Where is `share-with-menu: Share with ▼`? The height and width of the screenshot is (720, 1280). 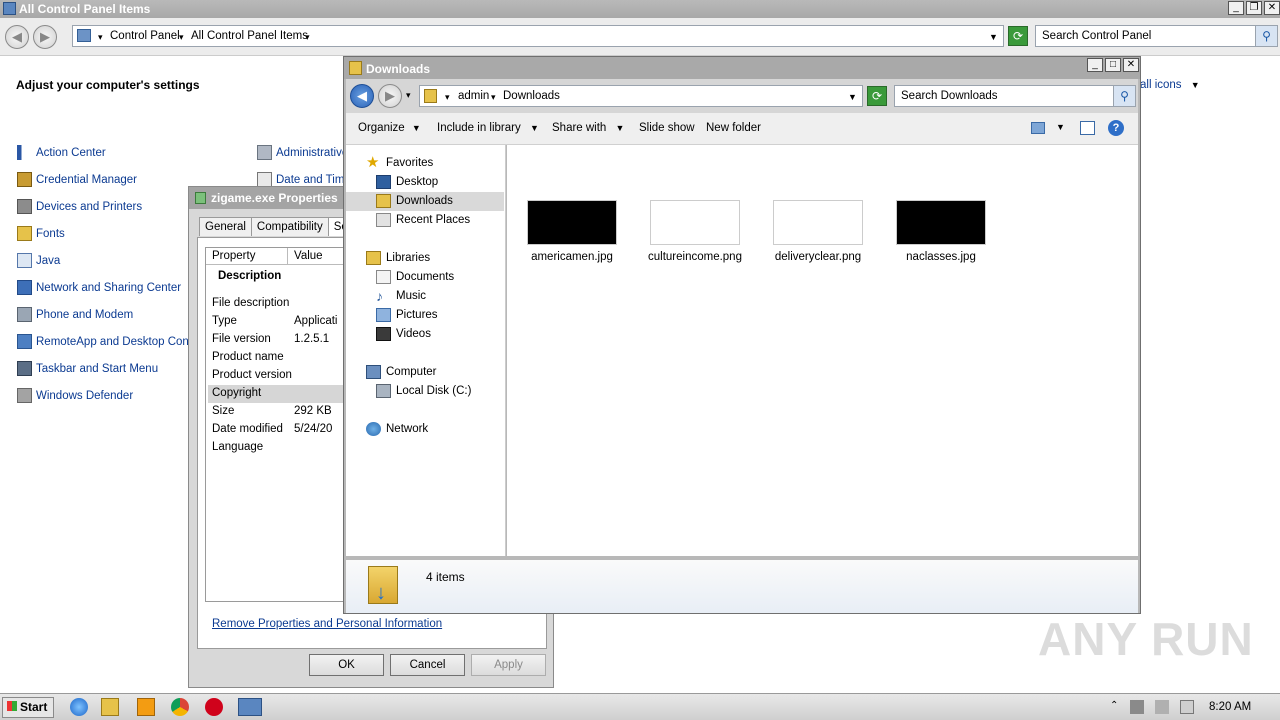 share-with-menu: Share with ▼ is located at coordinates (588, 128).